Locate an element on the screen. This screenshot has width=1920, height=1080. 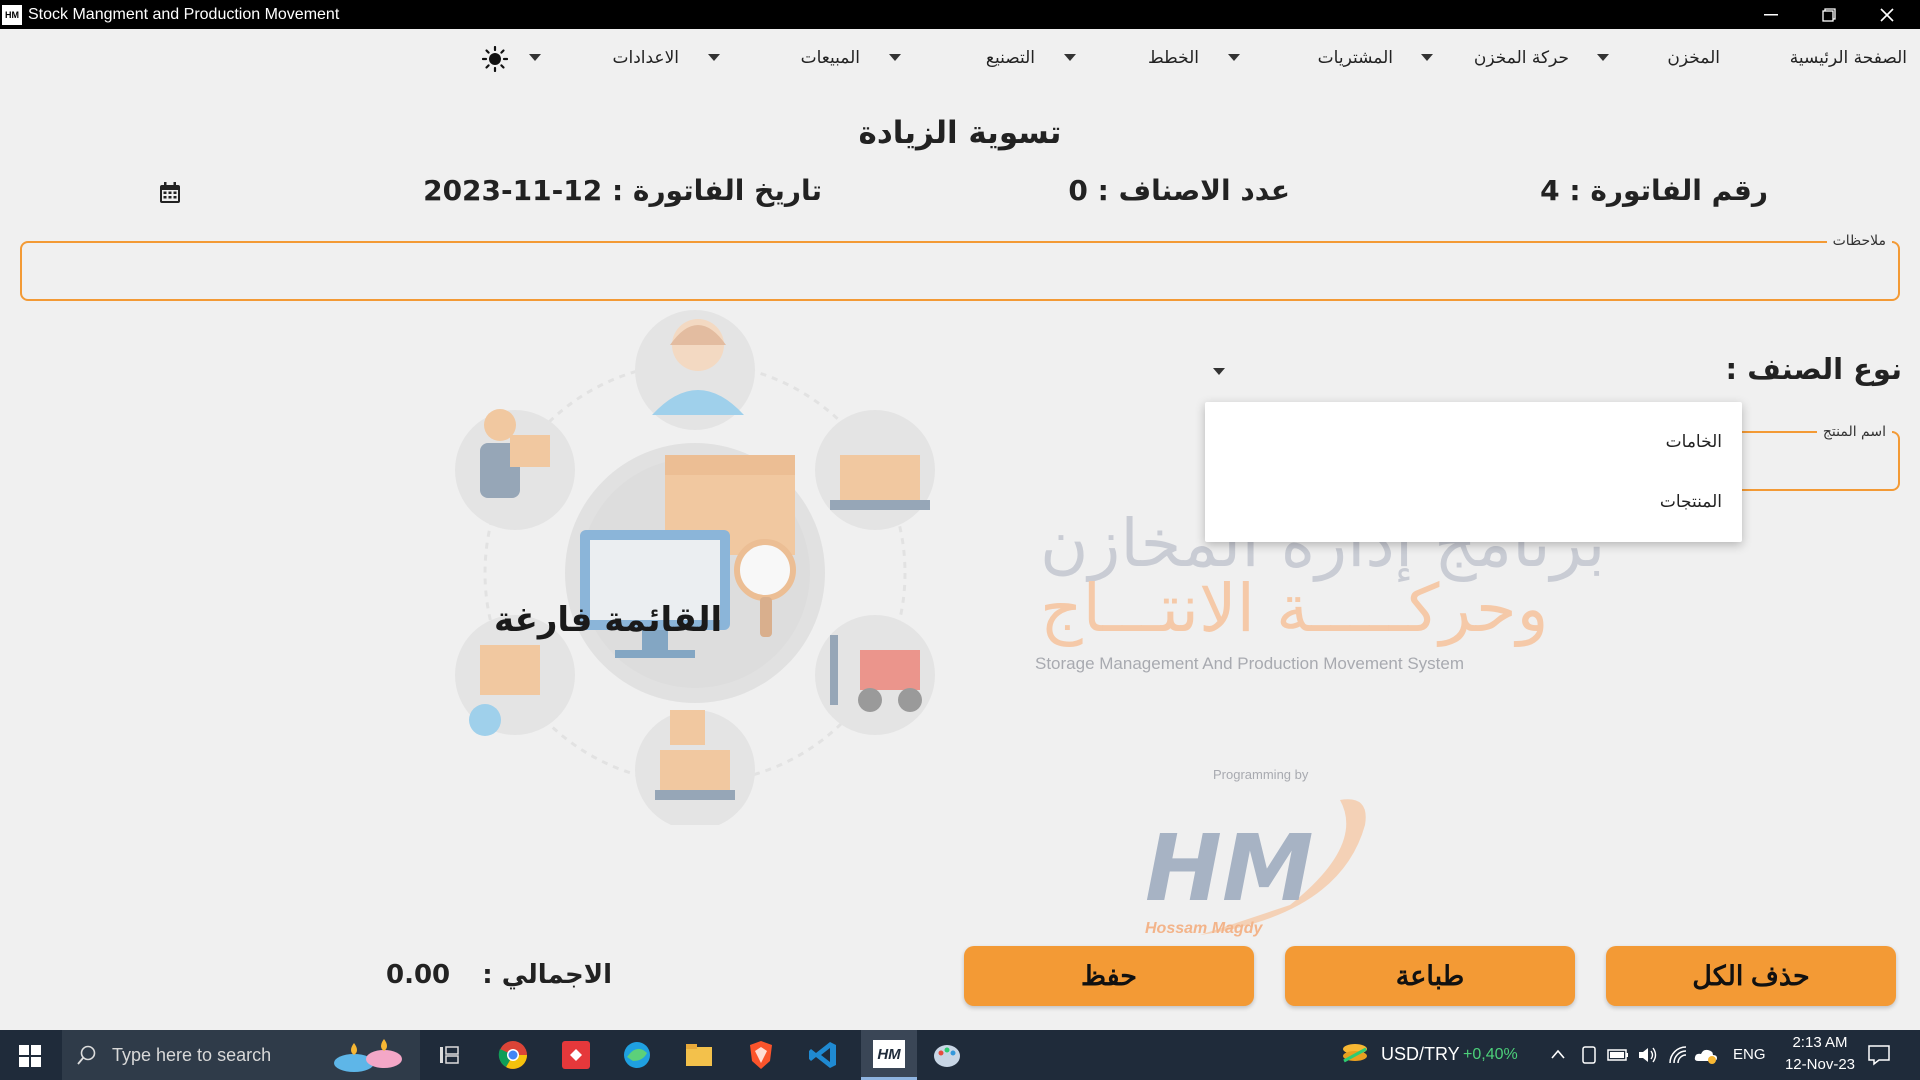
item-type-dropdown-chevron-icon is located at coordinates (1219, 371).